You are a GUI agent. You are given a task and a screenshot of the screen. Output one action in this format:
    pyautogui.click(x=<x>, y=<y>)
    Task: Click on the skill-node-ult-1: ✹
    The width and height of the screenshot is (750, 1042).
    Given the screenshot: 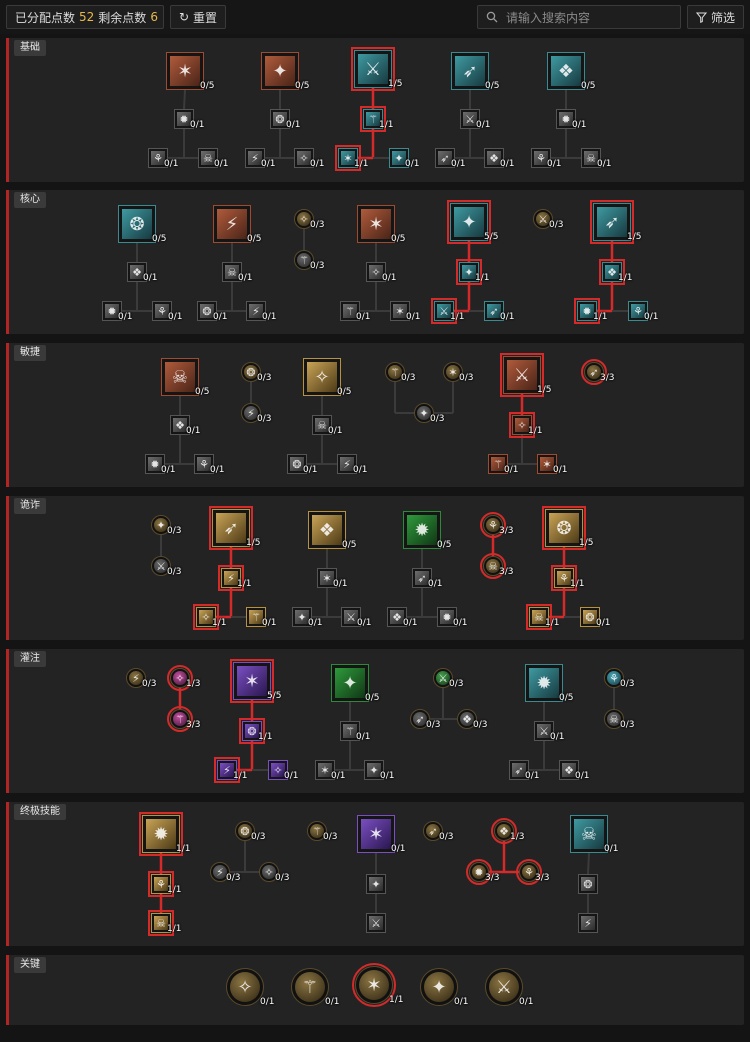 What is the action you would take?
    pyautogui.click(x=161, y=834)
    